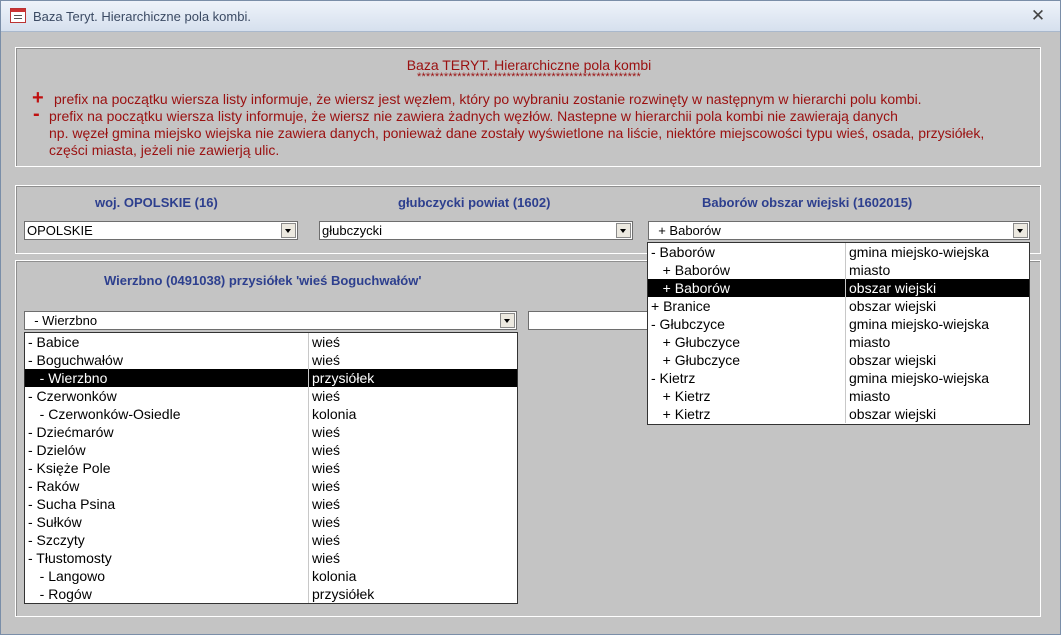 The height and width of the screenshot is (635, 1061). Describe the element at coordinates (352, 230) in the screenshot. I see `powiat-combo-value: głubczycki` at that location.